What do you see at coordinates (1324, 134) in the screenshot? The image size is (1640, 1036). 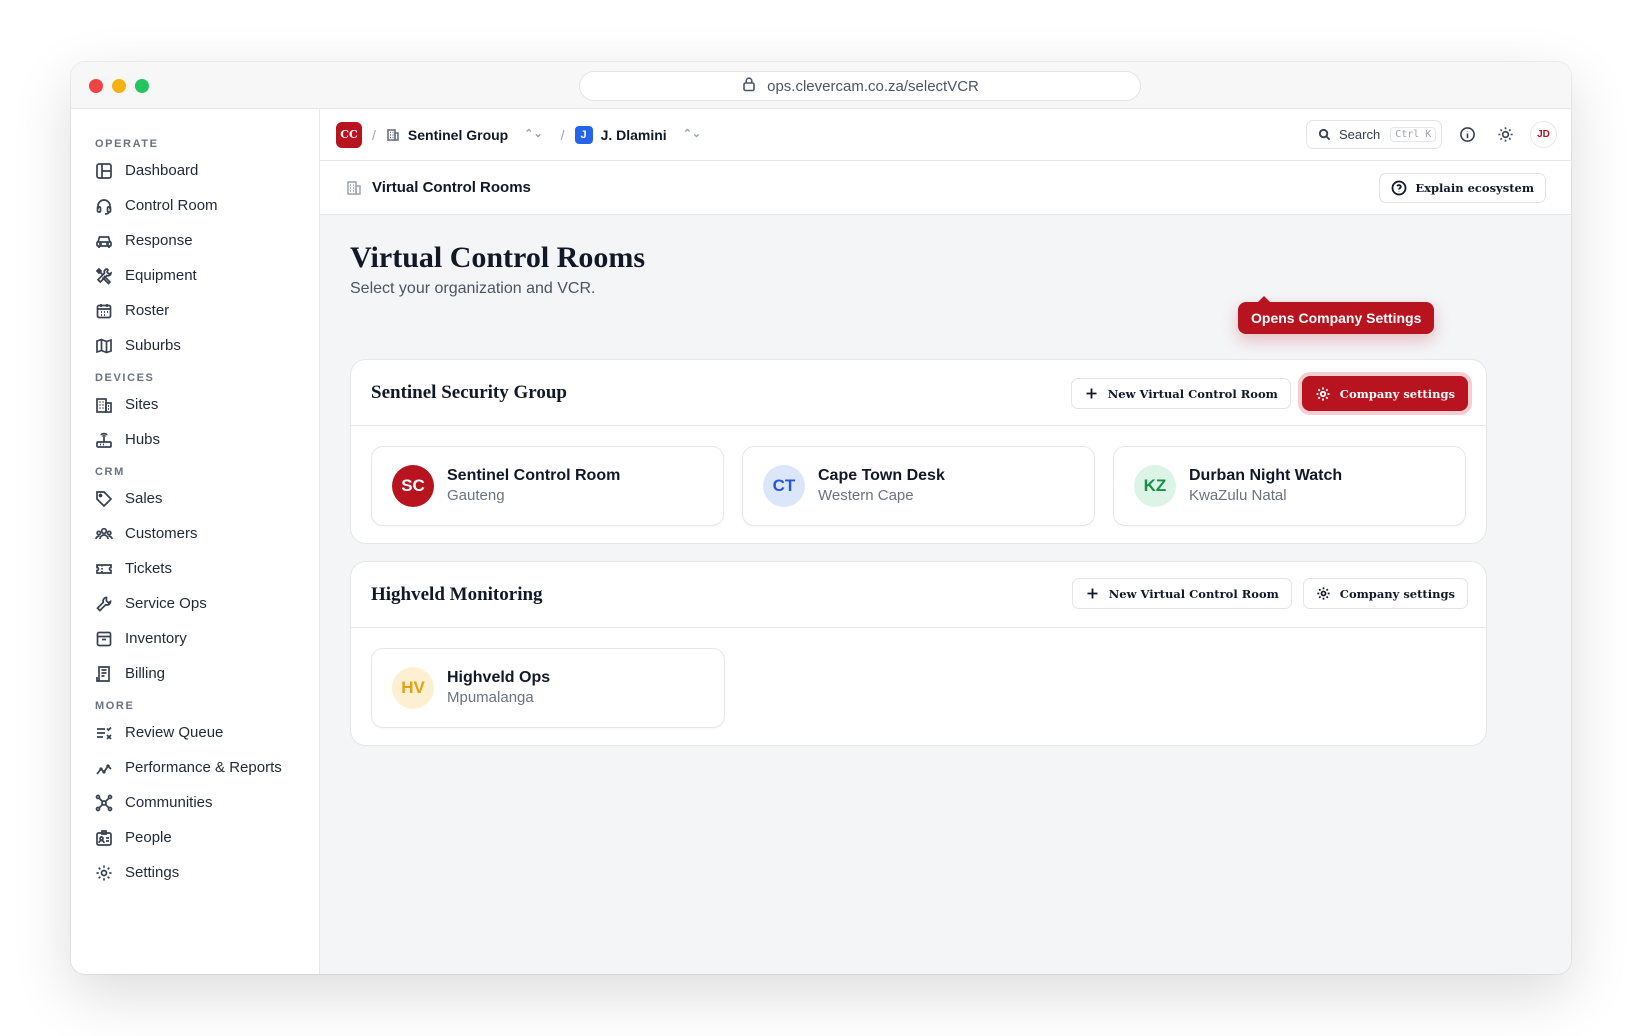 I see `search-icon` at bounding box center [1324, 134].